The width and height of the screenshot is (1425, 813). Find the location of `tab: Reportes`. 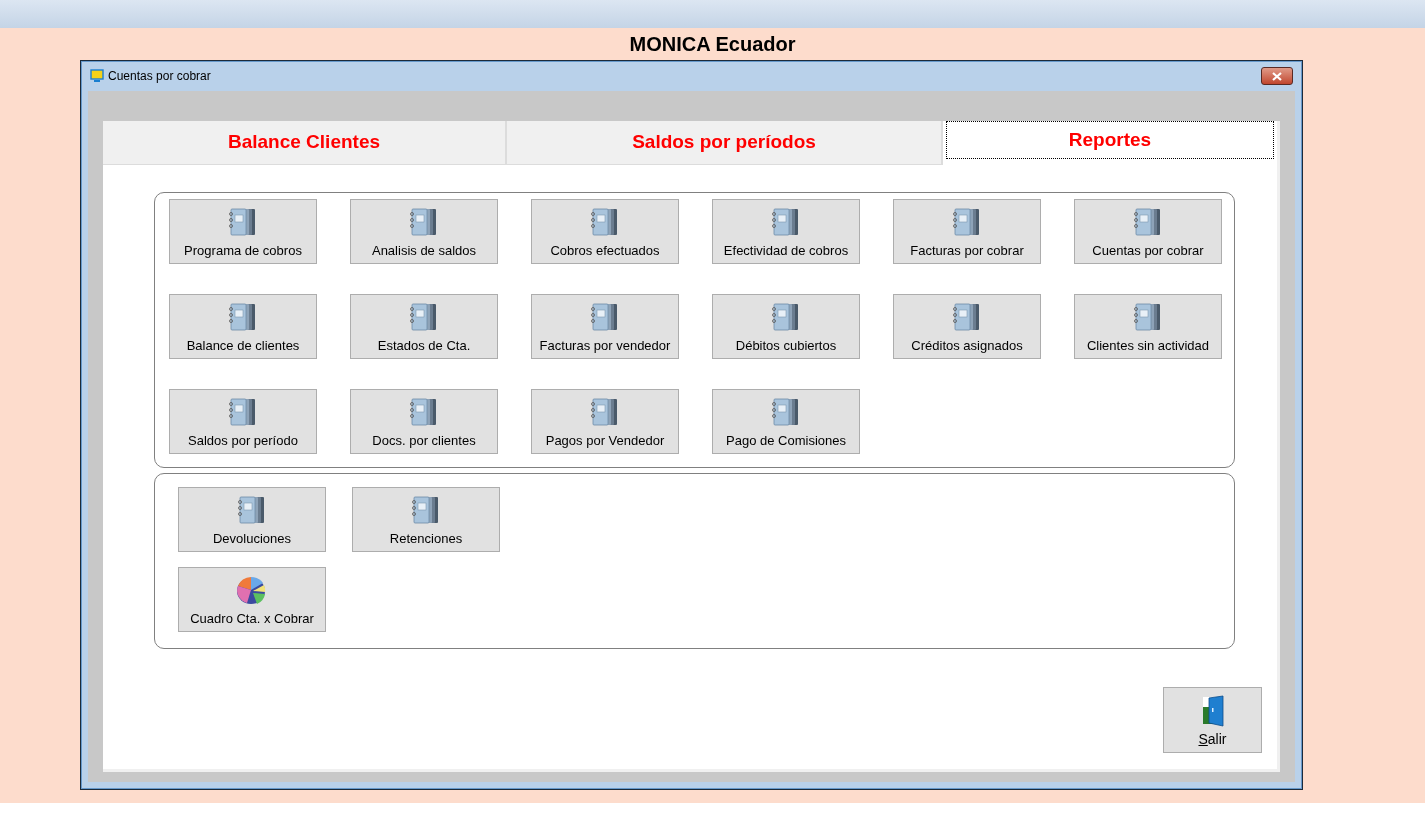

tab: Reportes is located at coordinates (1110, 140).